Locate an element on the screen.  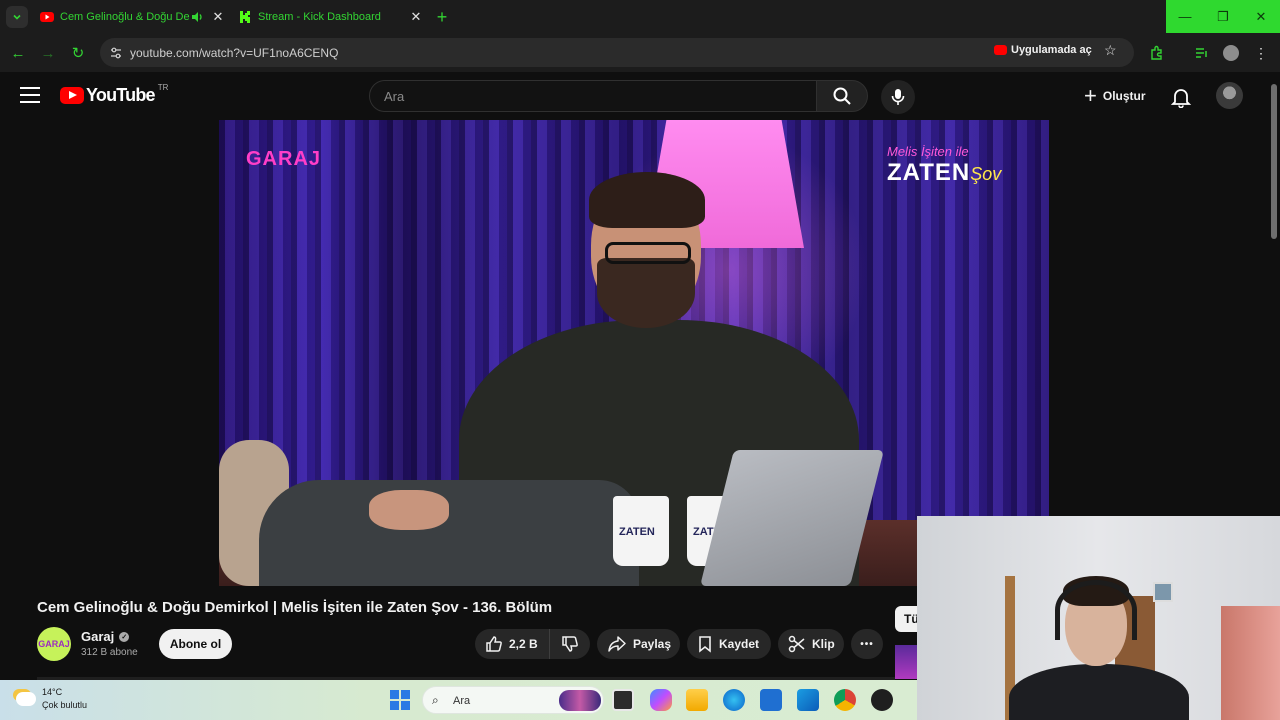
show-logo-top: Melis İşiten ile is located at coordinates (928, 151).